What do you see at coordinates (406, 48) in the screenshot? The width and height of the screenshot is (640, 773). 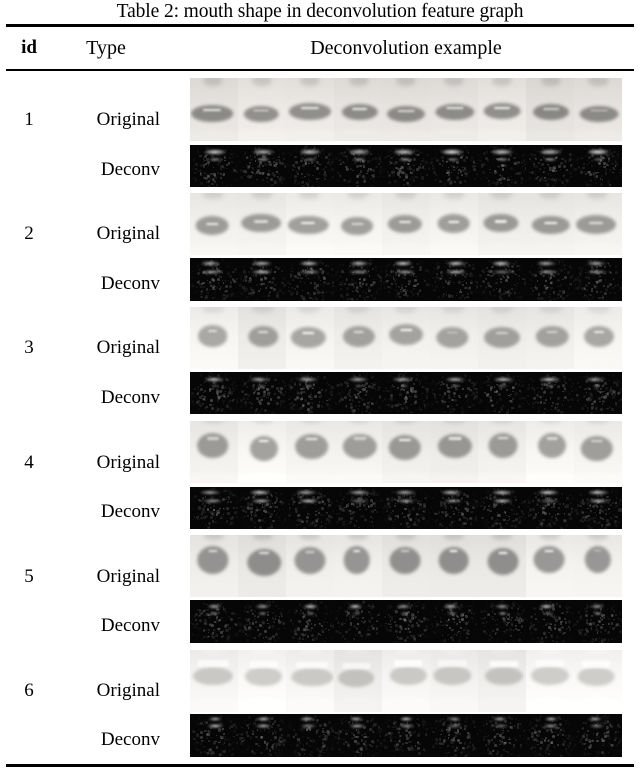 I see `column-header-example: Deconvolution example` at bounding box center [406, 48].